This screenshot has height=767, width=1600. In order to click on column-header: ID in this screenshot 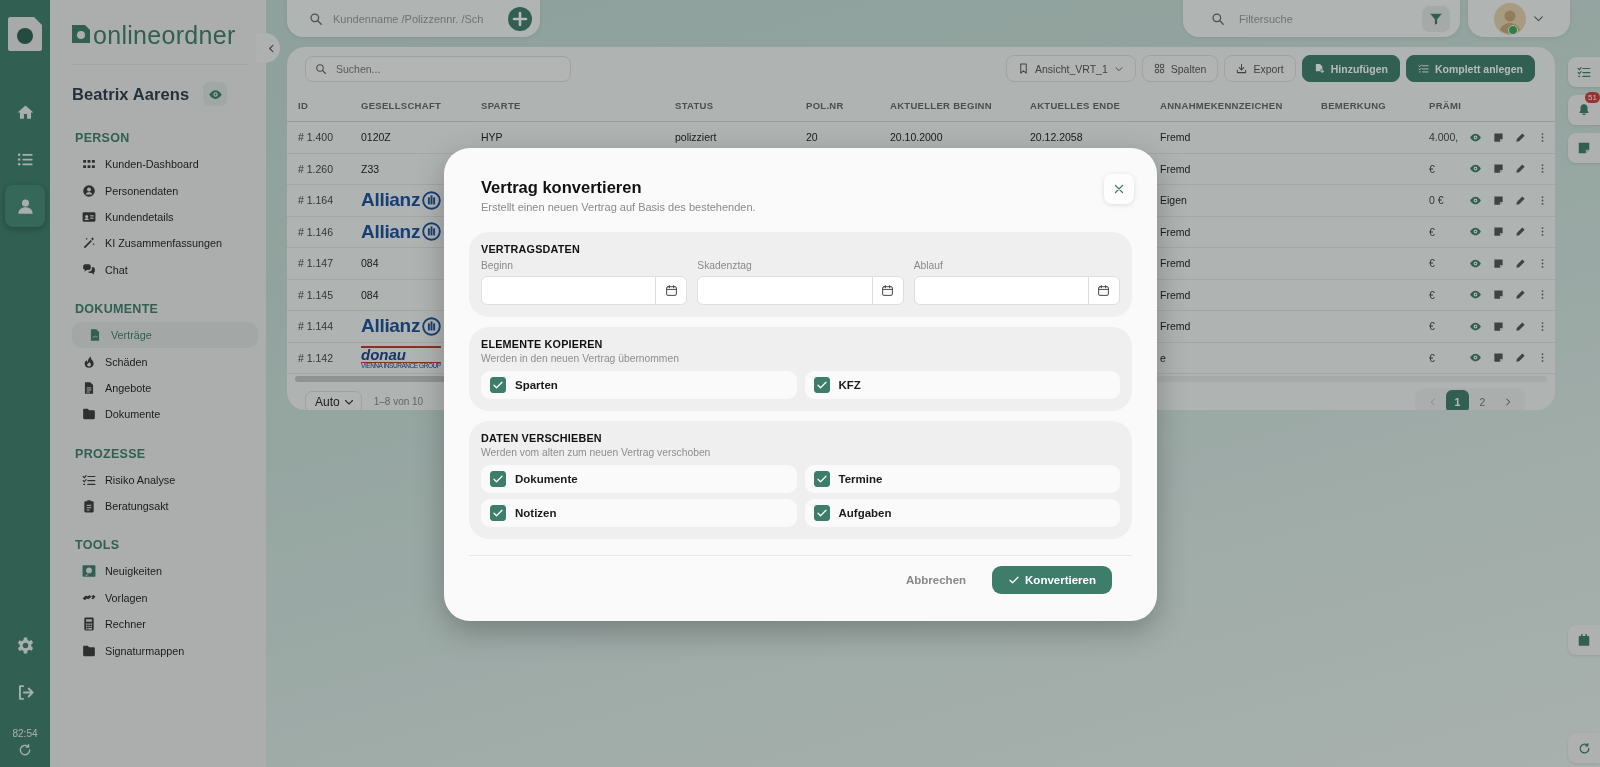, I will do `click(304, 105)`.